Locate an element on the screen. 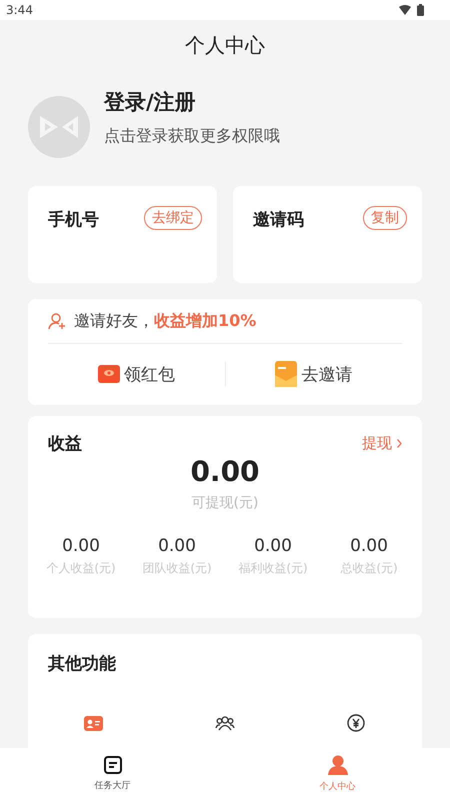 The image size is (450, 800). section-title: 其他功能 is located at coordinates (82, 664).